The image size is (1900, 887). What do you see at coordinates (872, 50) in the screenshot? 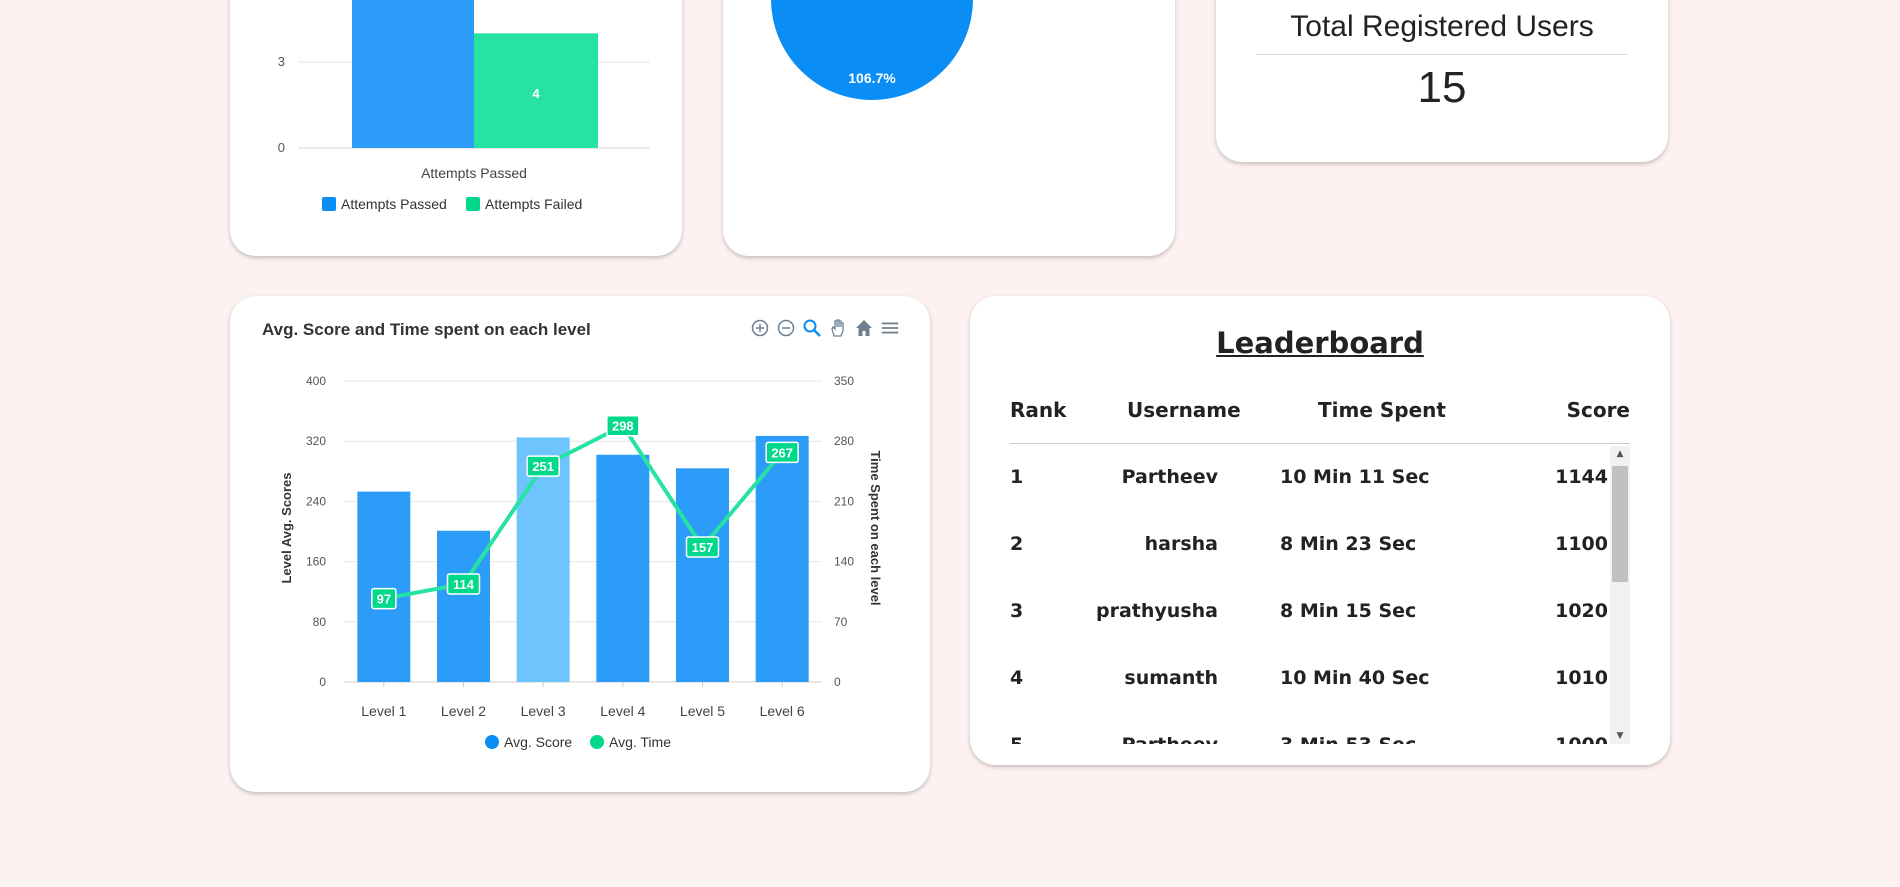
I see `pie-chart: 106.7%` at bounding box center [872, 50].